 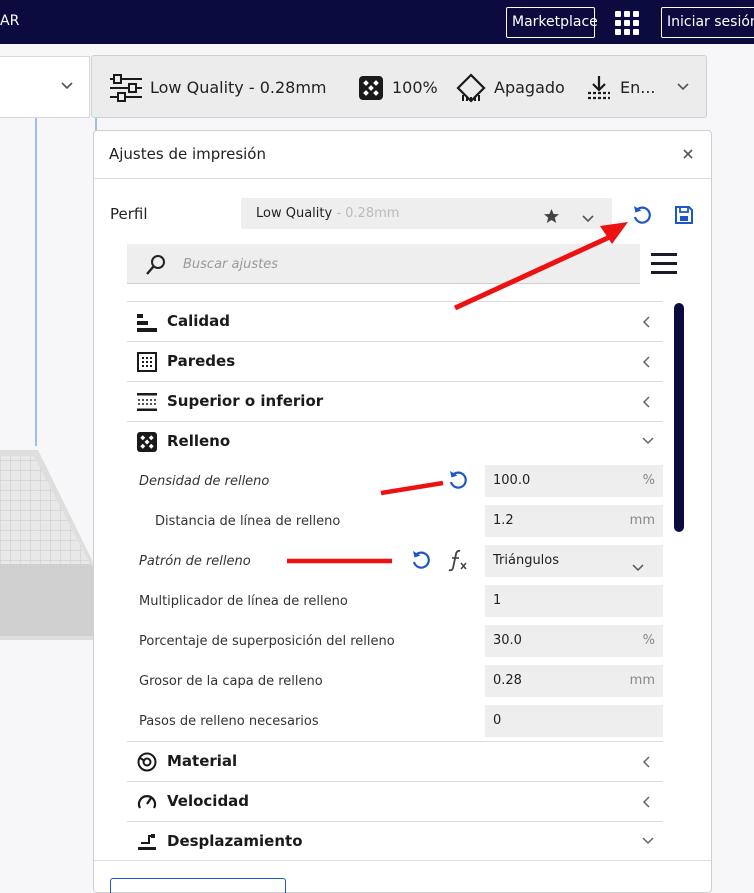 What do you see at coordinates (195, 561) in the screenshot?
I see `setting-label: Patrón de relleno` at bounding box center [195, 561].